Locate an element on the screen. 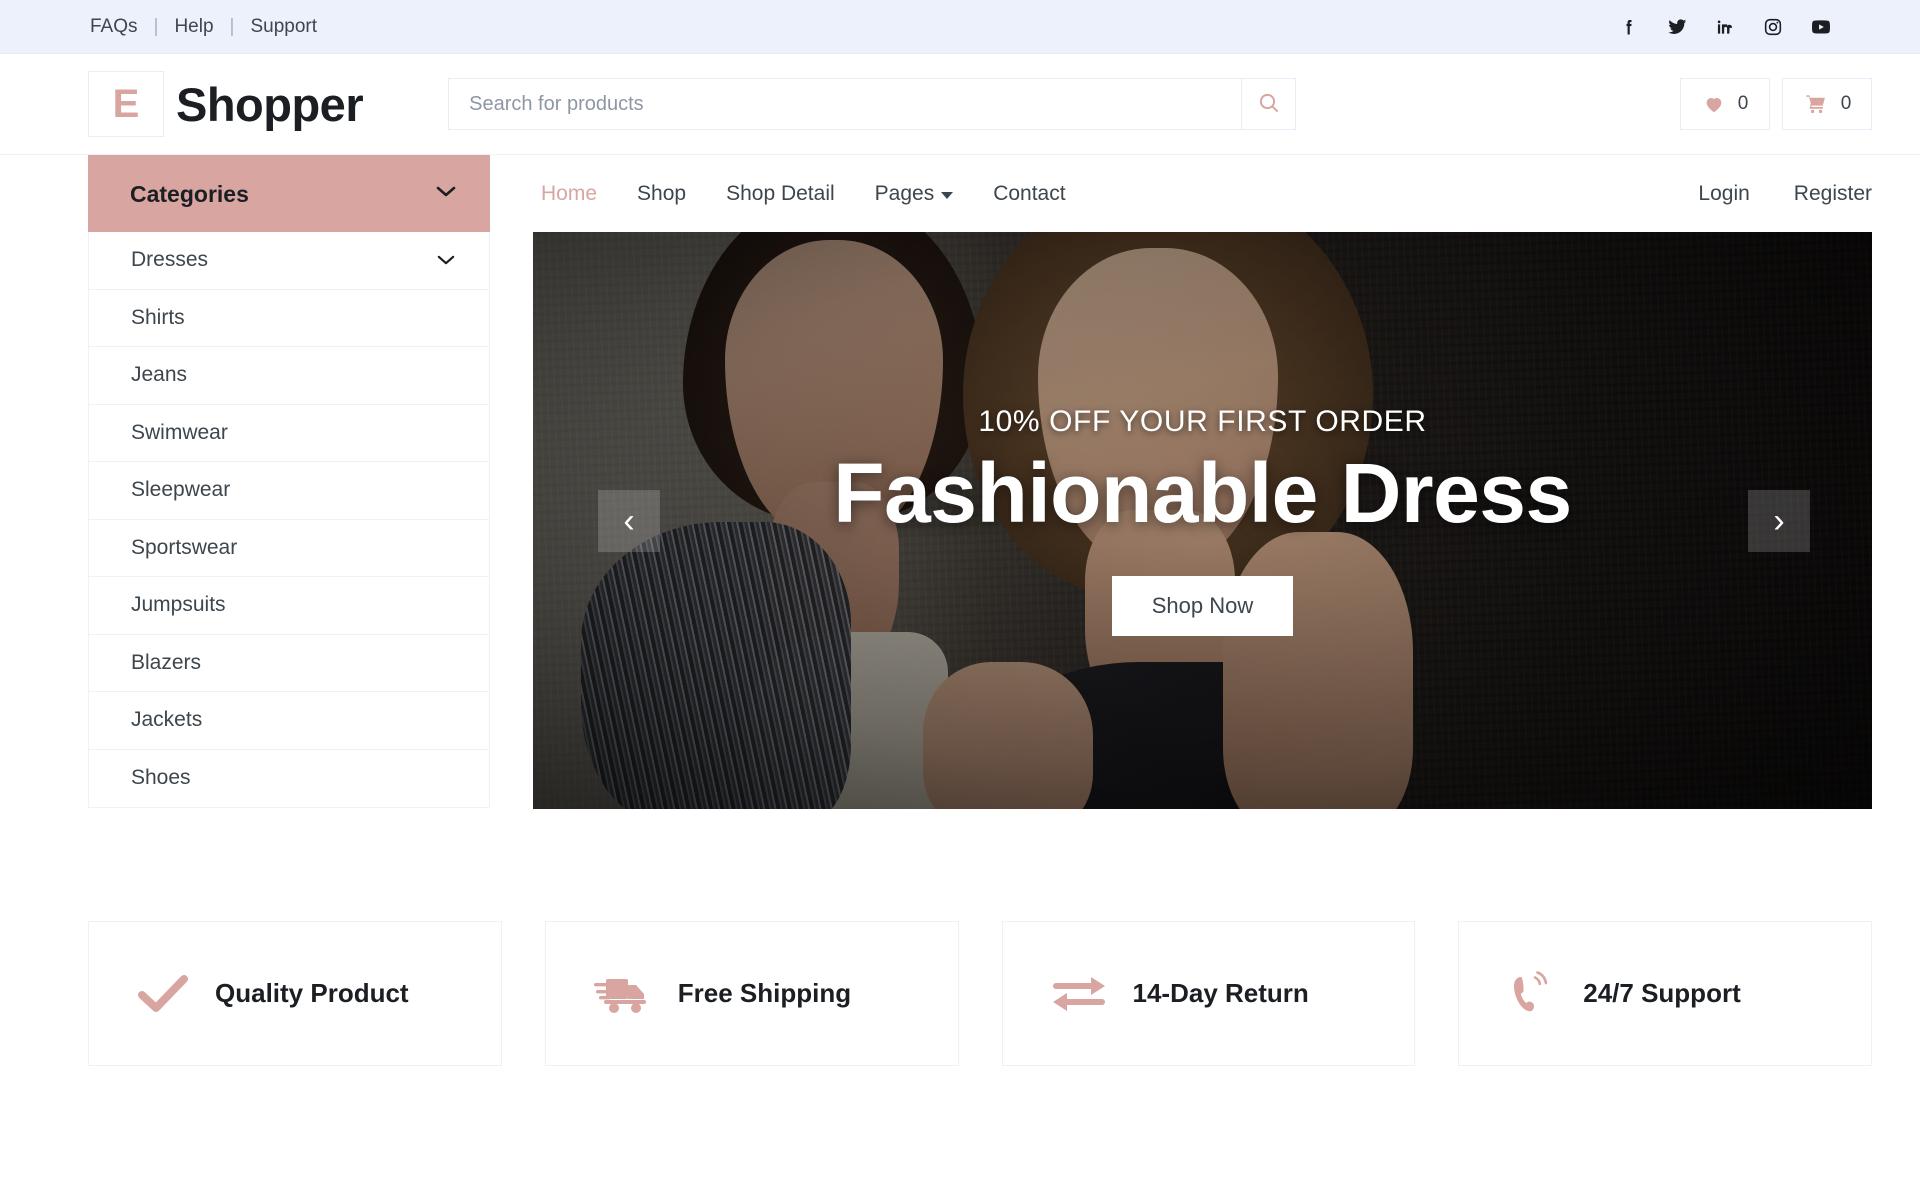 The image size is (1920, 1178). feature-label: 24/7 Support is located at coordinates (1662, 993).